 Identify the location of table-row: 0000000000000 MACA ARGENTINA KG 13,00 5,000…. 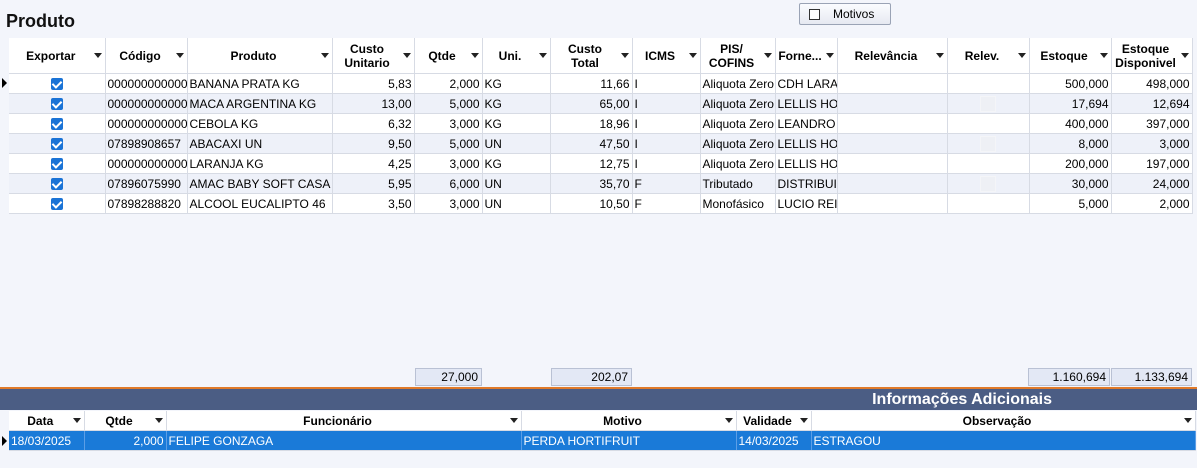
(601, 103).